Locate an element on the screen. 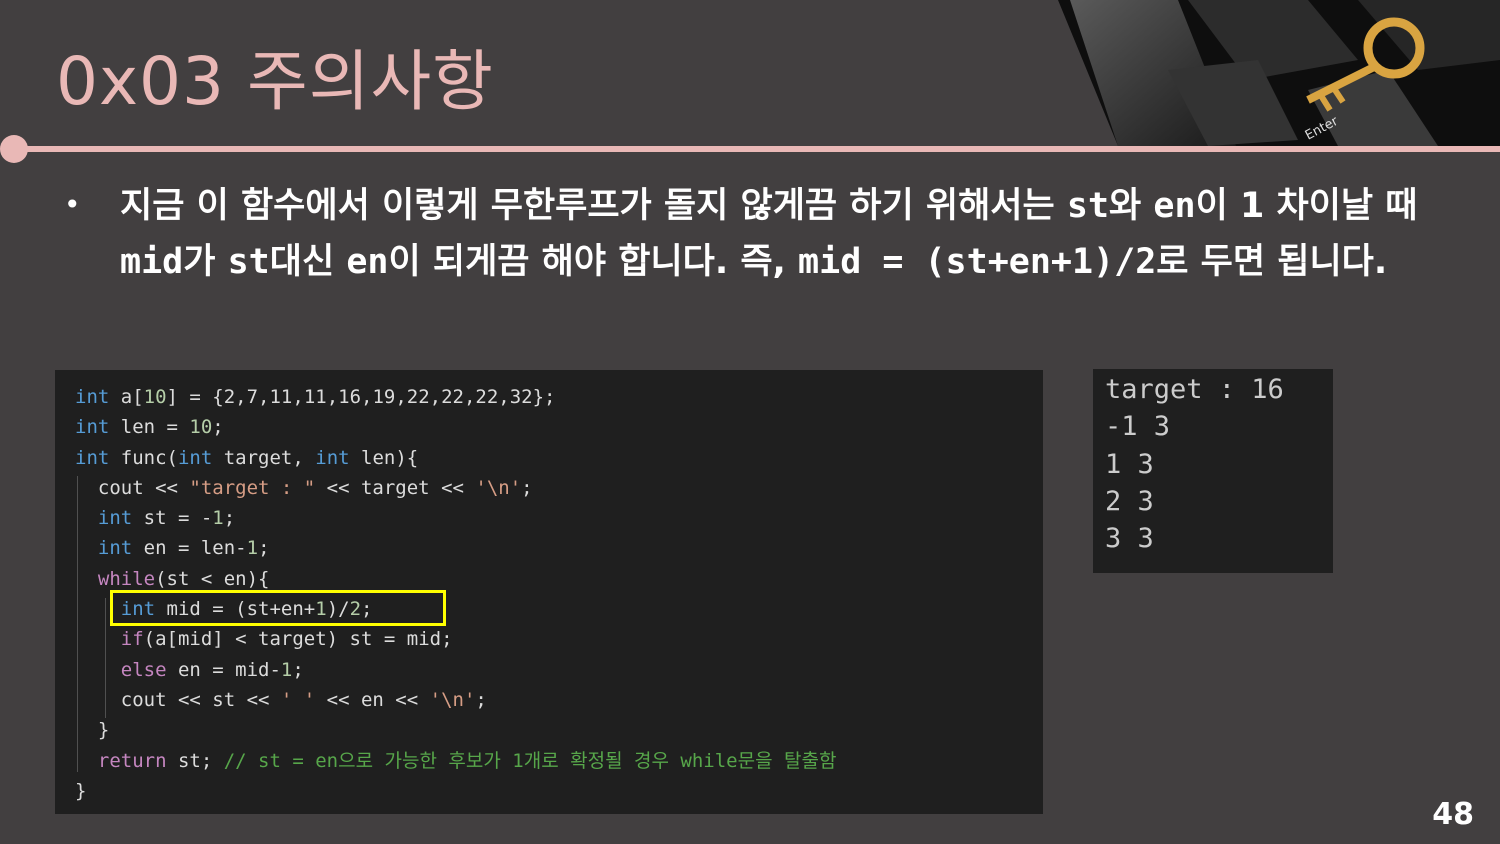 This screenshot has height=844, width=1500. highlight-box is located at coordinates (278, 608).